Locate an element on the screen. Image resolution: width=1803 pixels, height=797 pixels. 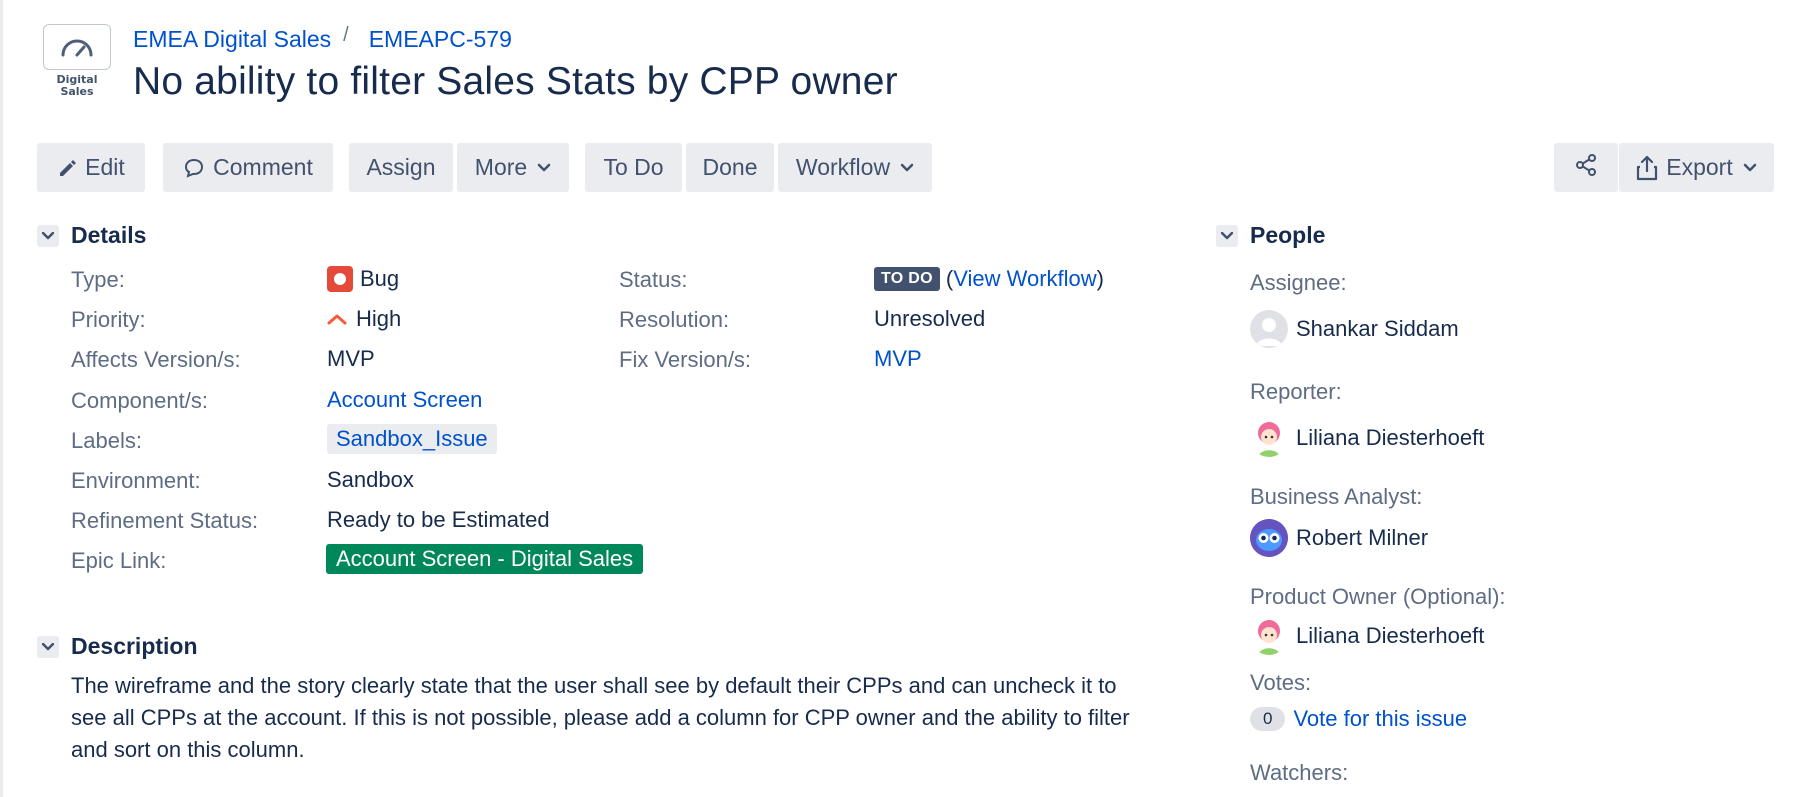
status-lozenge: TO DO is located at coordinates (907, 279).